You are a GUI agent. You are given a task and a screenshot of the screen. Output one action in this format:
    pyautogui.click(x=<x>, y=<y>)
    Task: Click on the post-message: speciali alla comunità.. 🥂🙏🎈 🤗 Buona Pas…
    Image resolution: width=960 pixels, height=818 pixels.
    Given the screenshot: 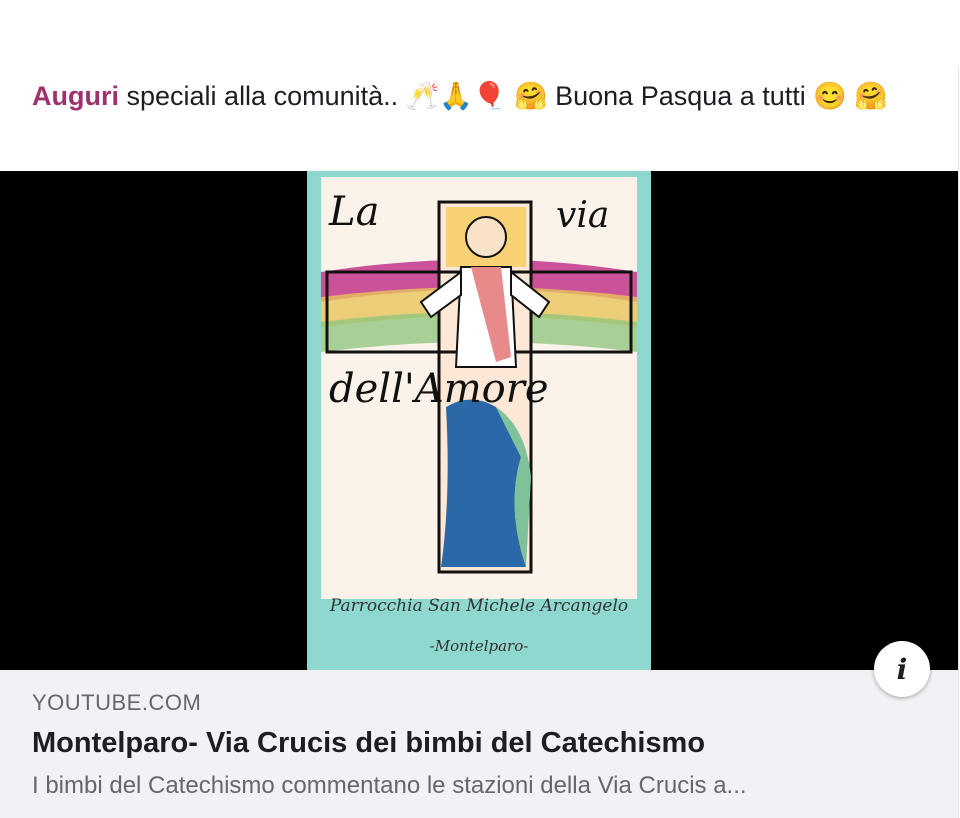 What is the action you would take?
    pyautogui.click(x=504, y=96)
    